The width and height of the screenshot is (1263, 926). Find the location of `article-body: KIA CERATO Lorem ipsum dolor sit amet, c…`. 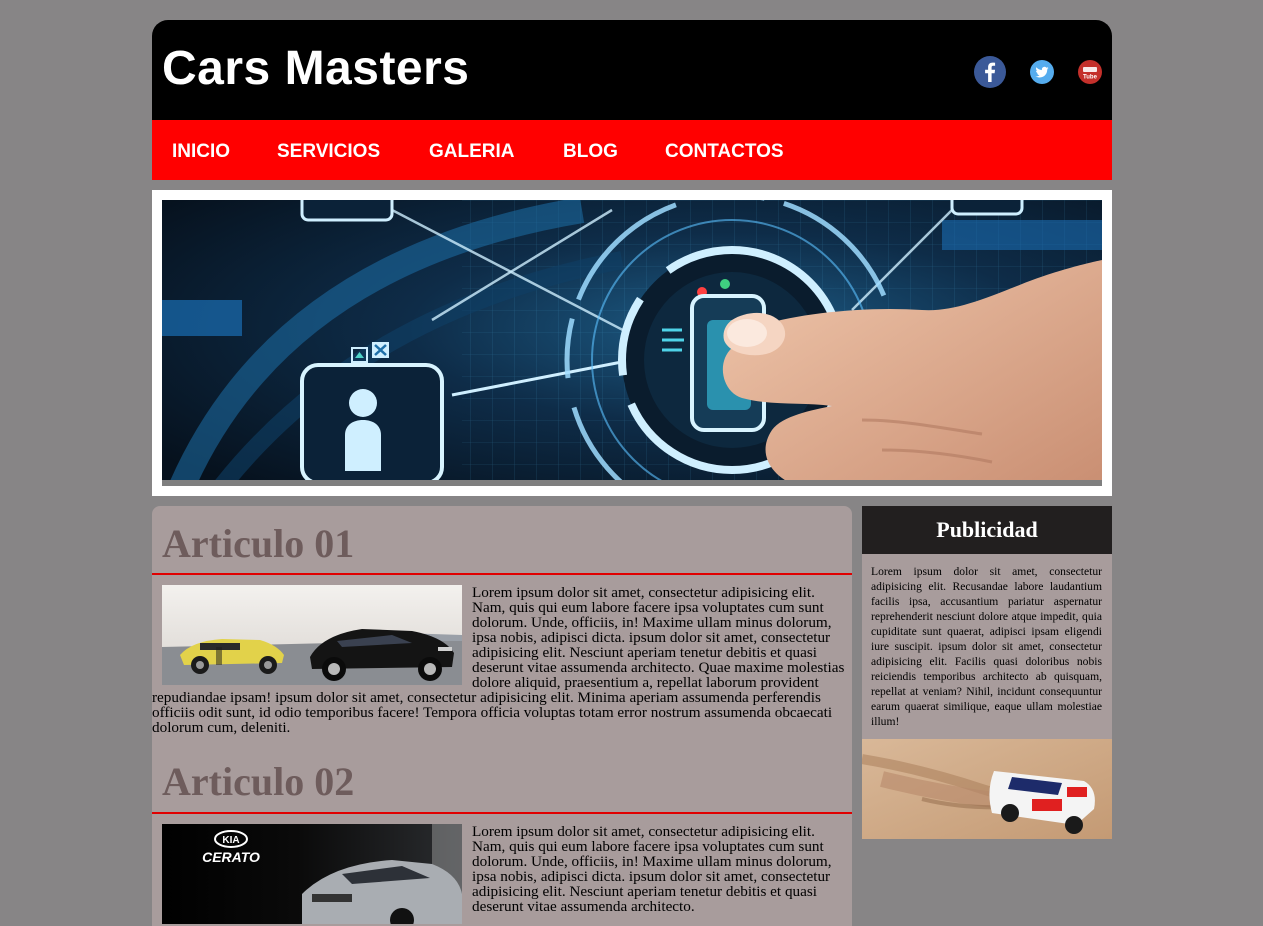

article-body: KIA CERATO Lorem ipsum dolor sit amet, c… is located at coordinates (502, 874).